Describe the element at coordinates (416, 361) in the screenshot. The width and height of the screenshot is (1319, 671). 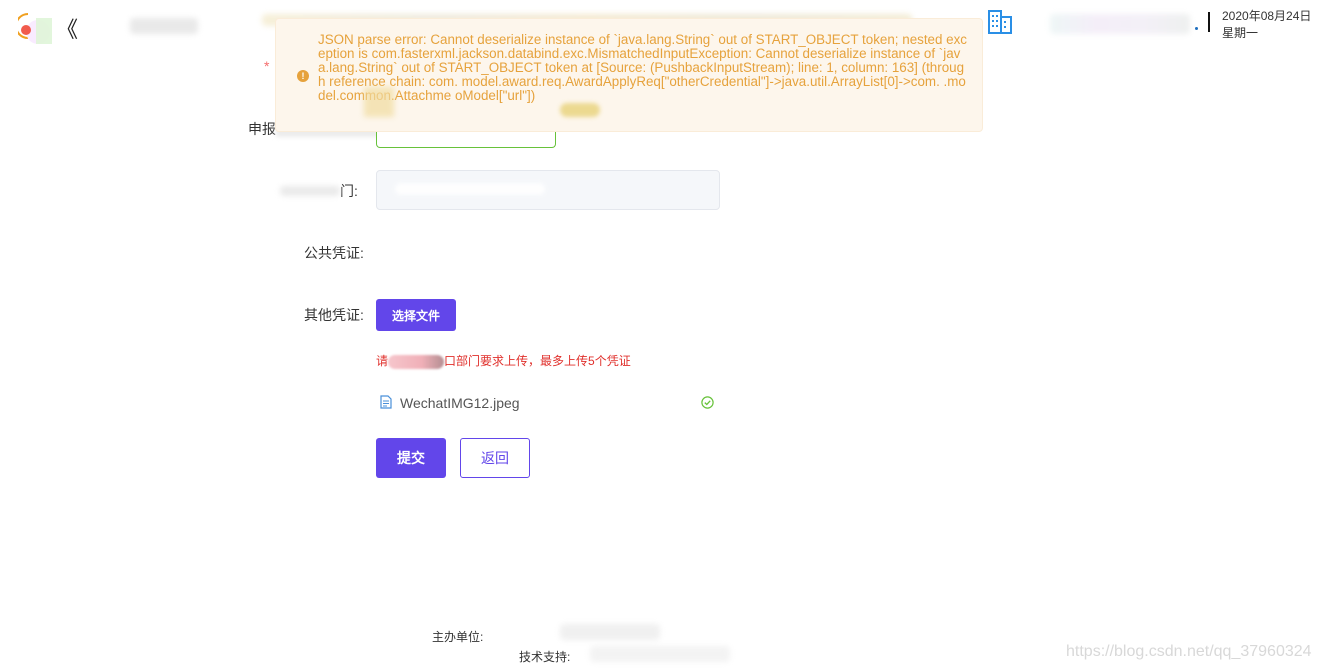
I see `redacted-hint` at that location.